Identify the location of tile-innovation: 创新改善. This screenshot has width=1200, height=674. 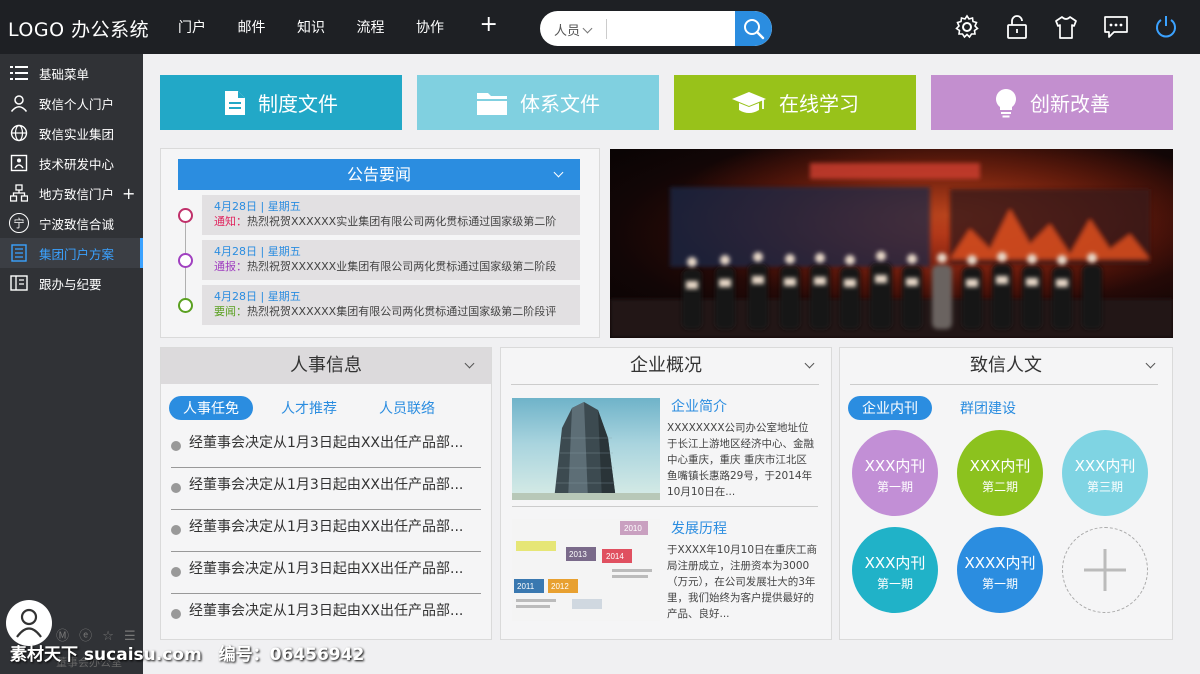
(1052, 102).